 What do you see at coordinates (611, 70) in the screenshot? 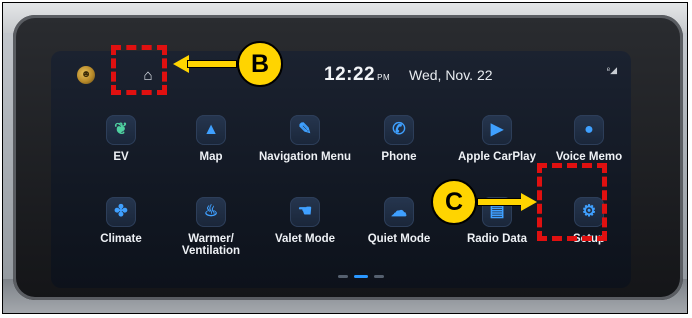
I see `signal-icon: ᵉ◢` at bounding box center [611, 70].